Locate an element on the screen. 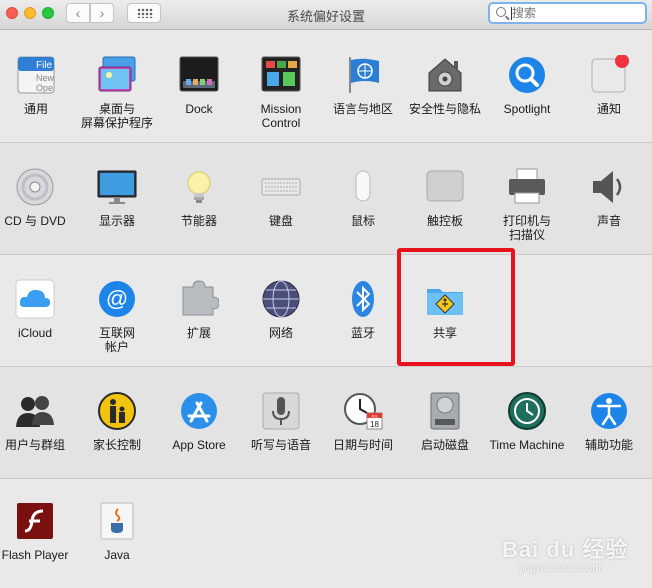 Image resolution: width=652 pixels, height=588 pixels. general-open-text: Ope is located at coordinates (44, 88).